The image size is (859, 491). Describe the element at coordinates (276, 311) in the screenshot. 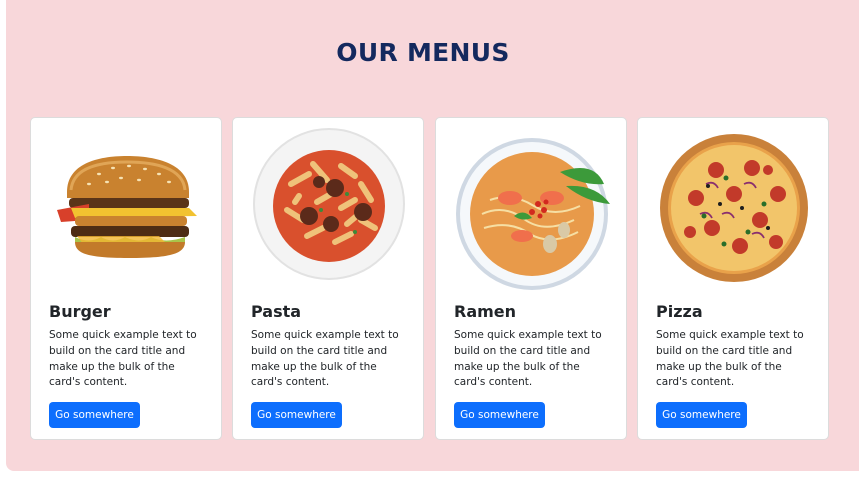

I see `card-title: Pasta` at that location.